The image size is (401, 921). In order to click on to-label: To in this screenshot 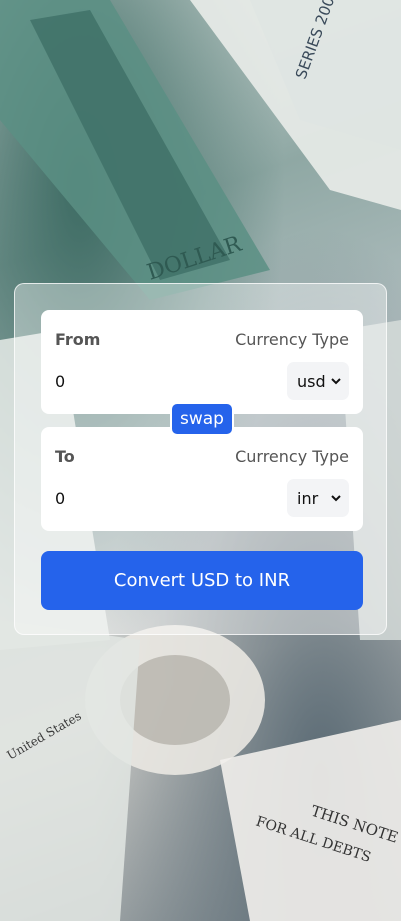, I will do `click(65, 456)`.